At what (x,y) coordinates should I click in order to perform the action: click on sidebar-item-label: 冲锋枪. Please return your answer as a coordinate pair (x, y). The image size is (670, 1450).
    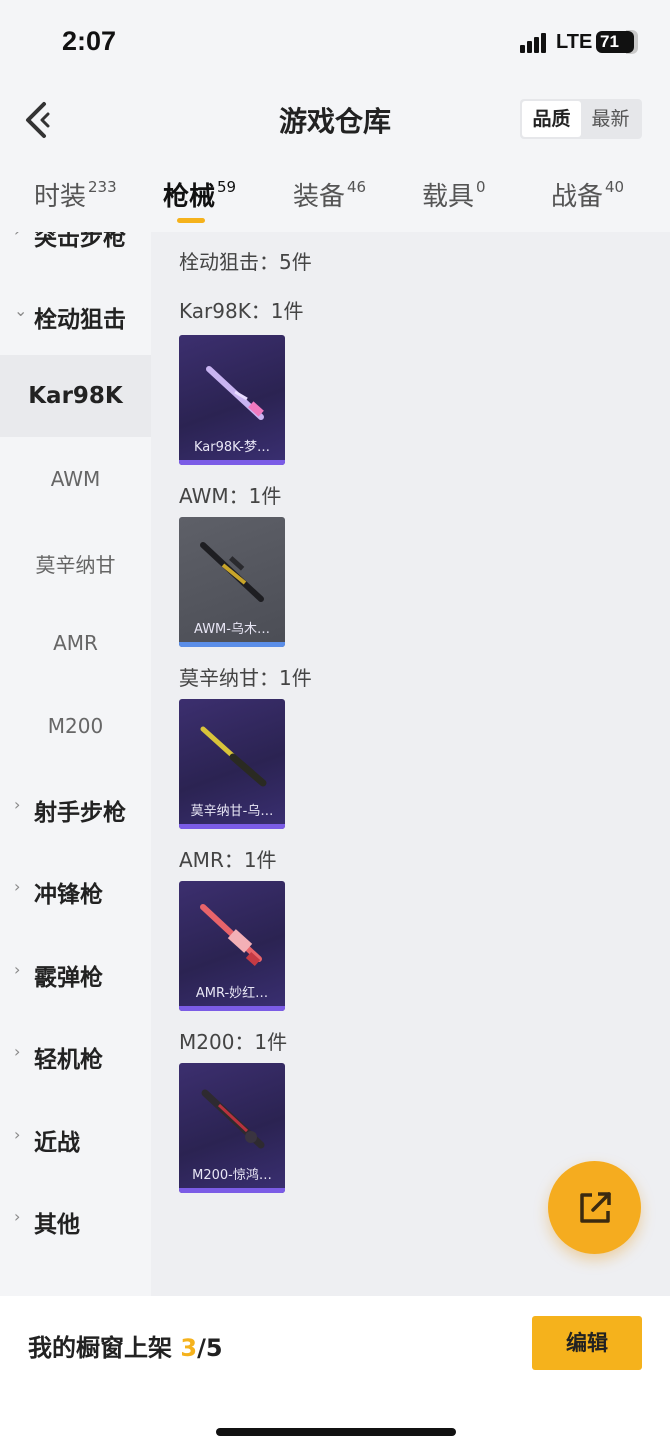
    Looking at the image, I should click on (68, 895).